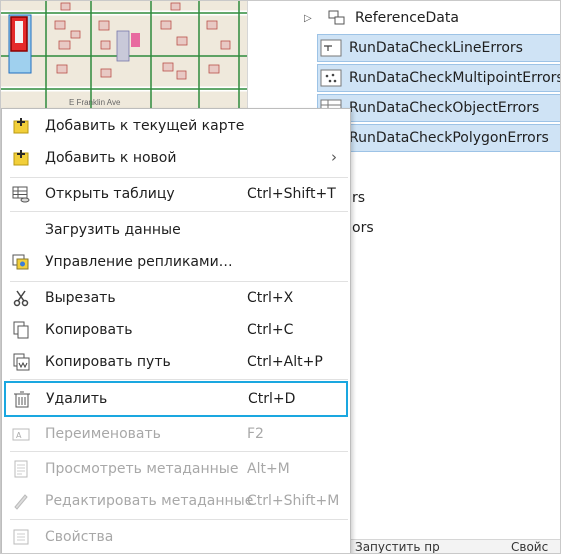 This screenshot has height=554, width=561. I want to click on properties-icon, so click(21, 537).